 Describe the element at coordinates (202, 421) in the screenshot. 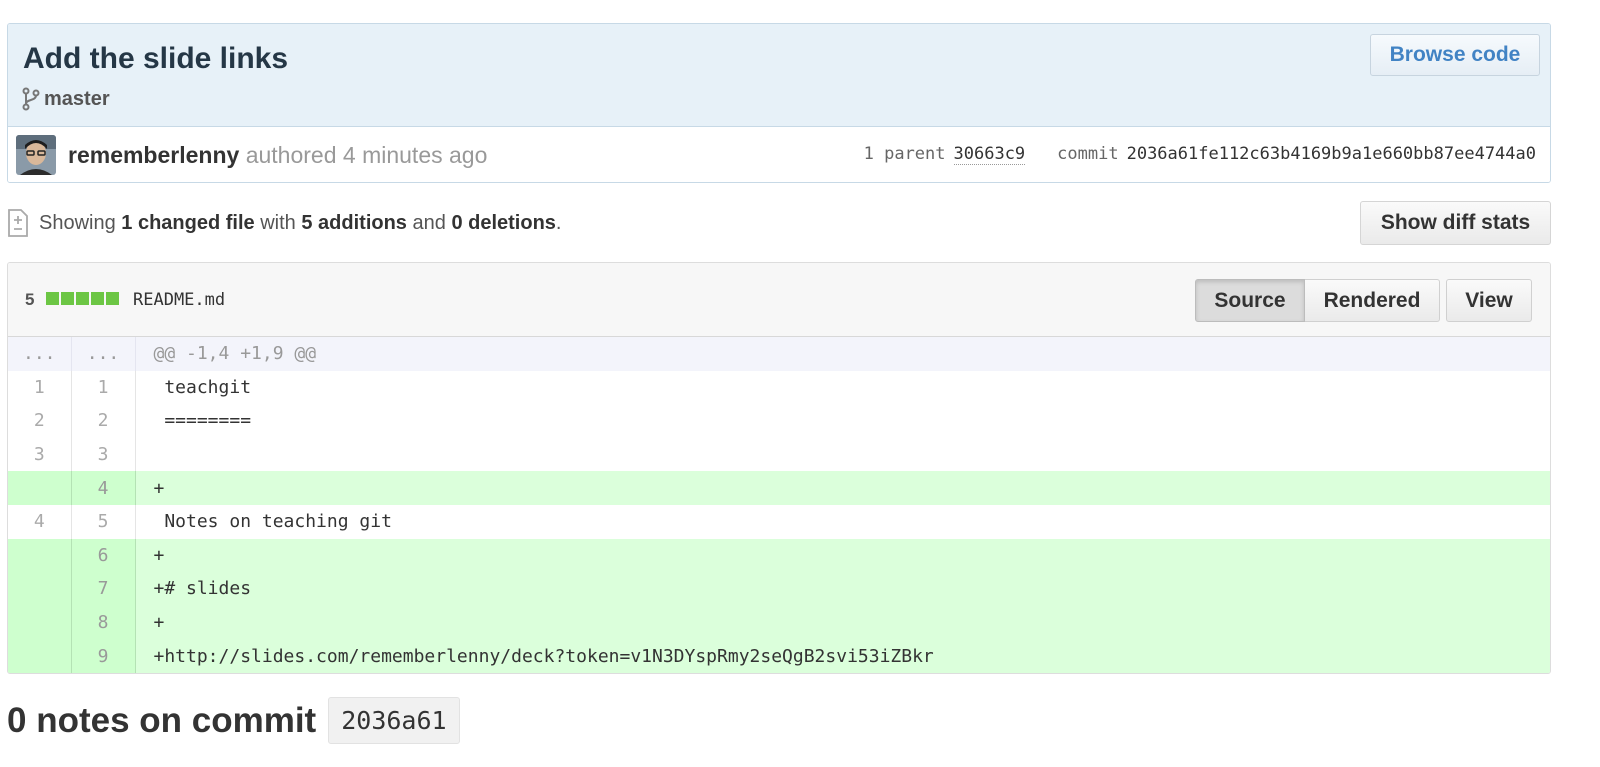

I see `diff-code: ========` at that location.